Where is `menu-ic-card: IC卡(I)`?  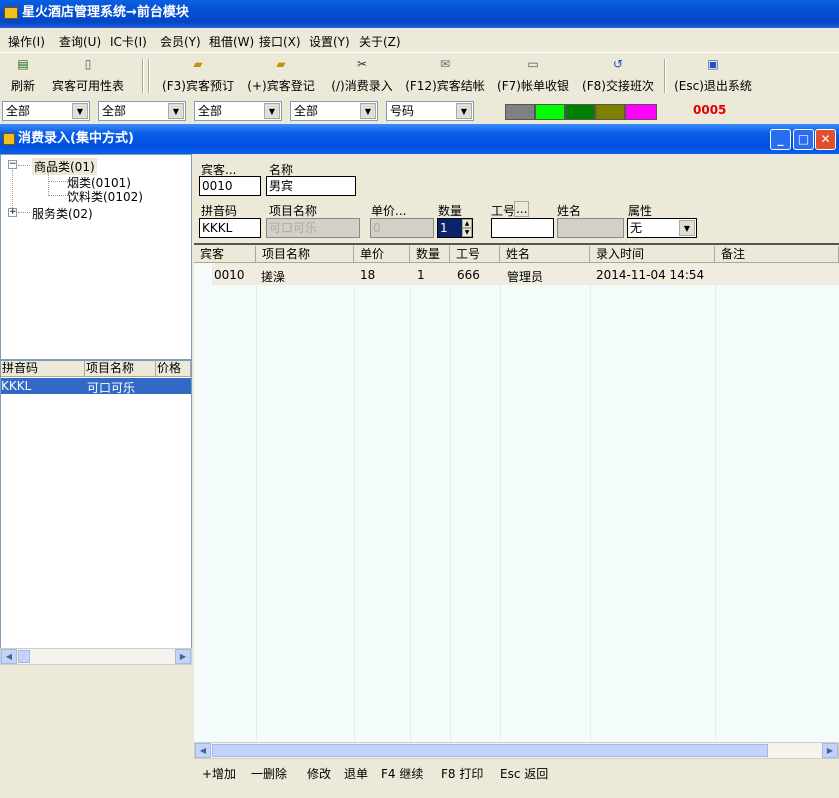
menu-ic-card: IC卡(I) is located at coordinates (128, 41).